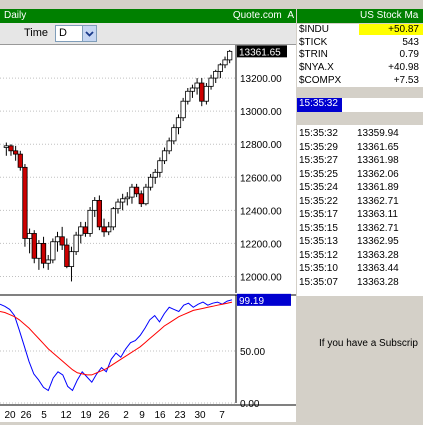  Describe the element at coordinates (360, 55) in the screenshot. I see `index-row-trin: $TRIN 0.79` at that location.